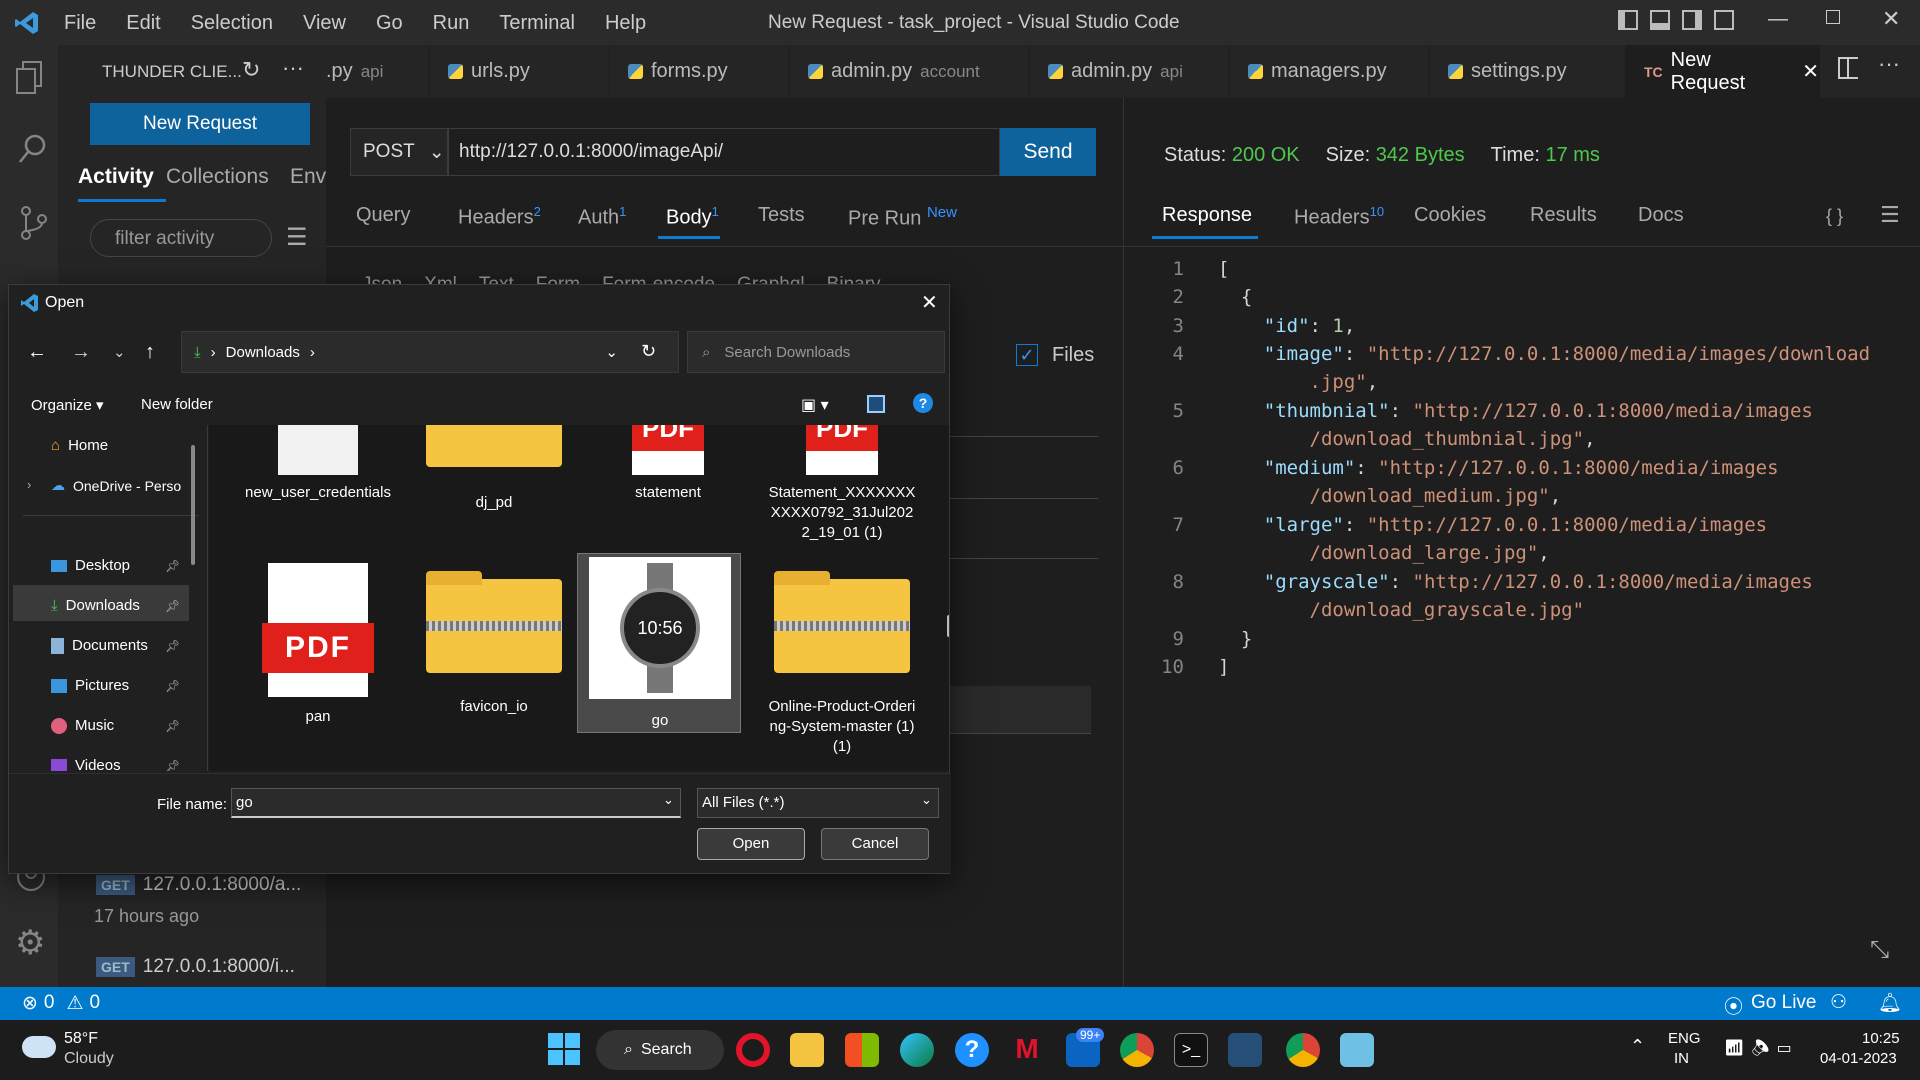 The width and height of the screenshot is (1920, 1080). What do you see at coordinates (116, 177) in the screenshot?
I see `tab-activity: Activity` at bounding box center [116, 177].